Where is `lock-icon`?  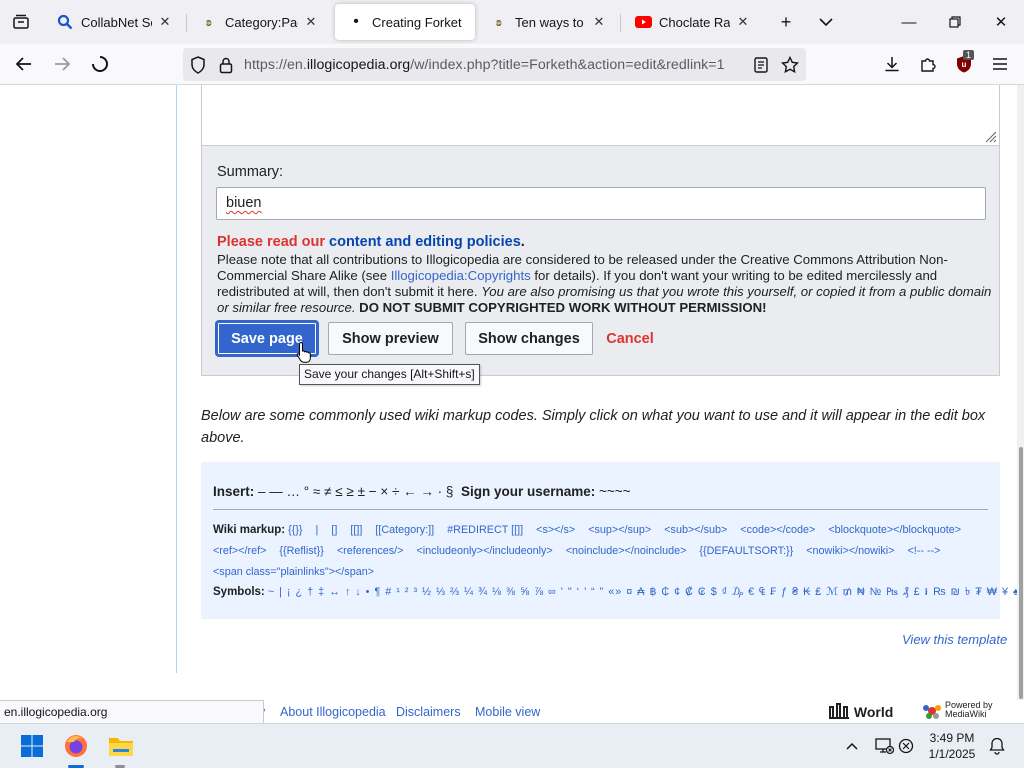 lock-icon is located at coordinates (226, 65).